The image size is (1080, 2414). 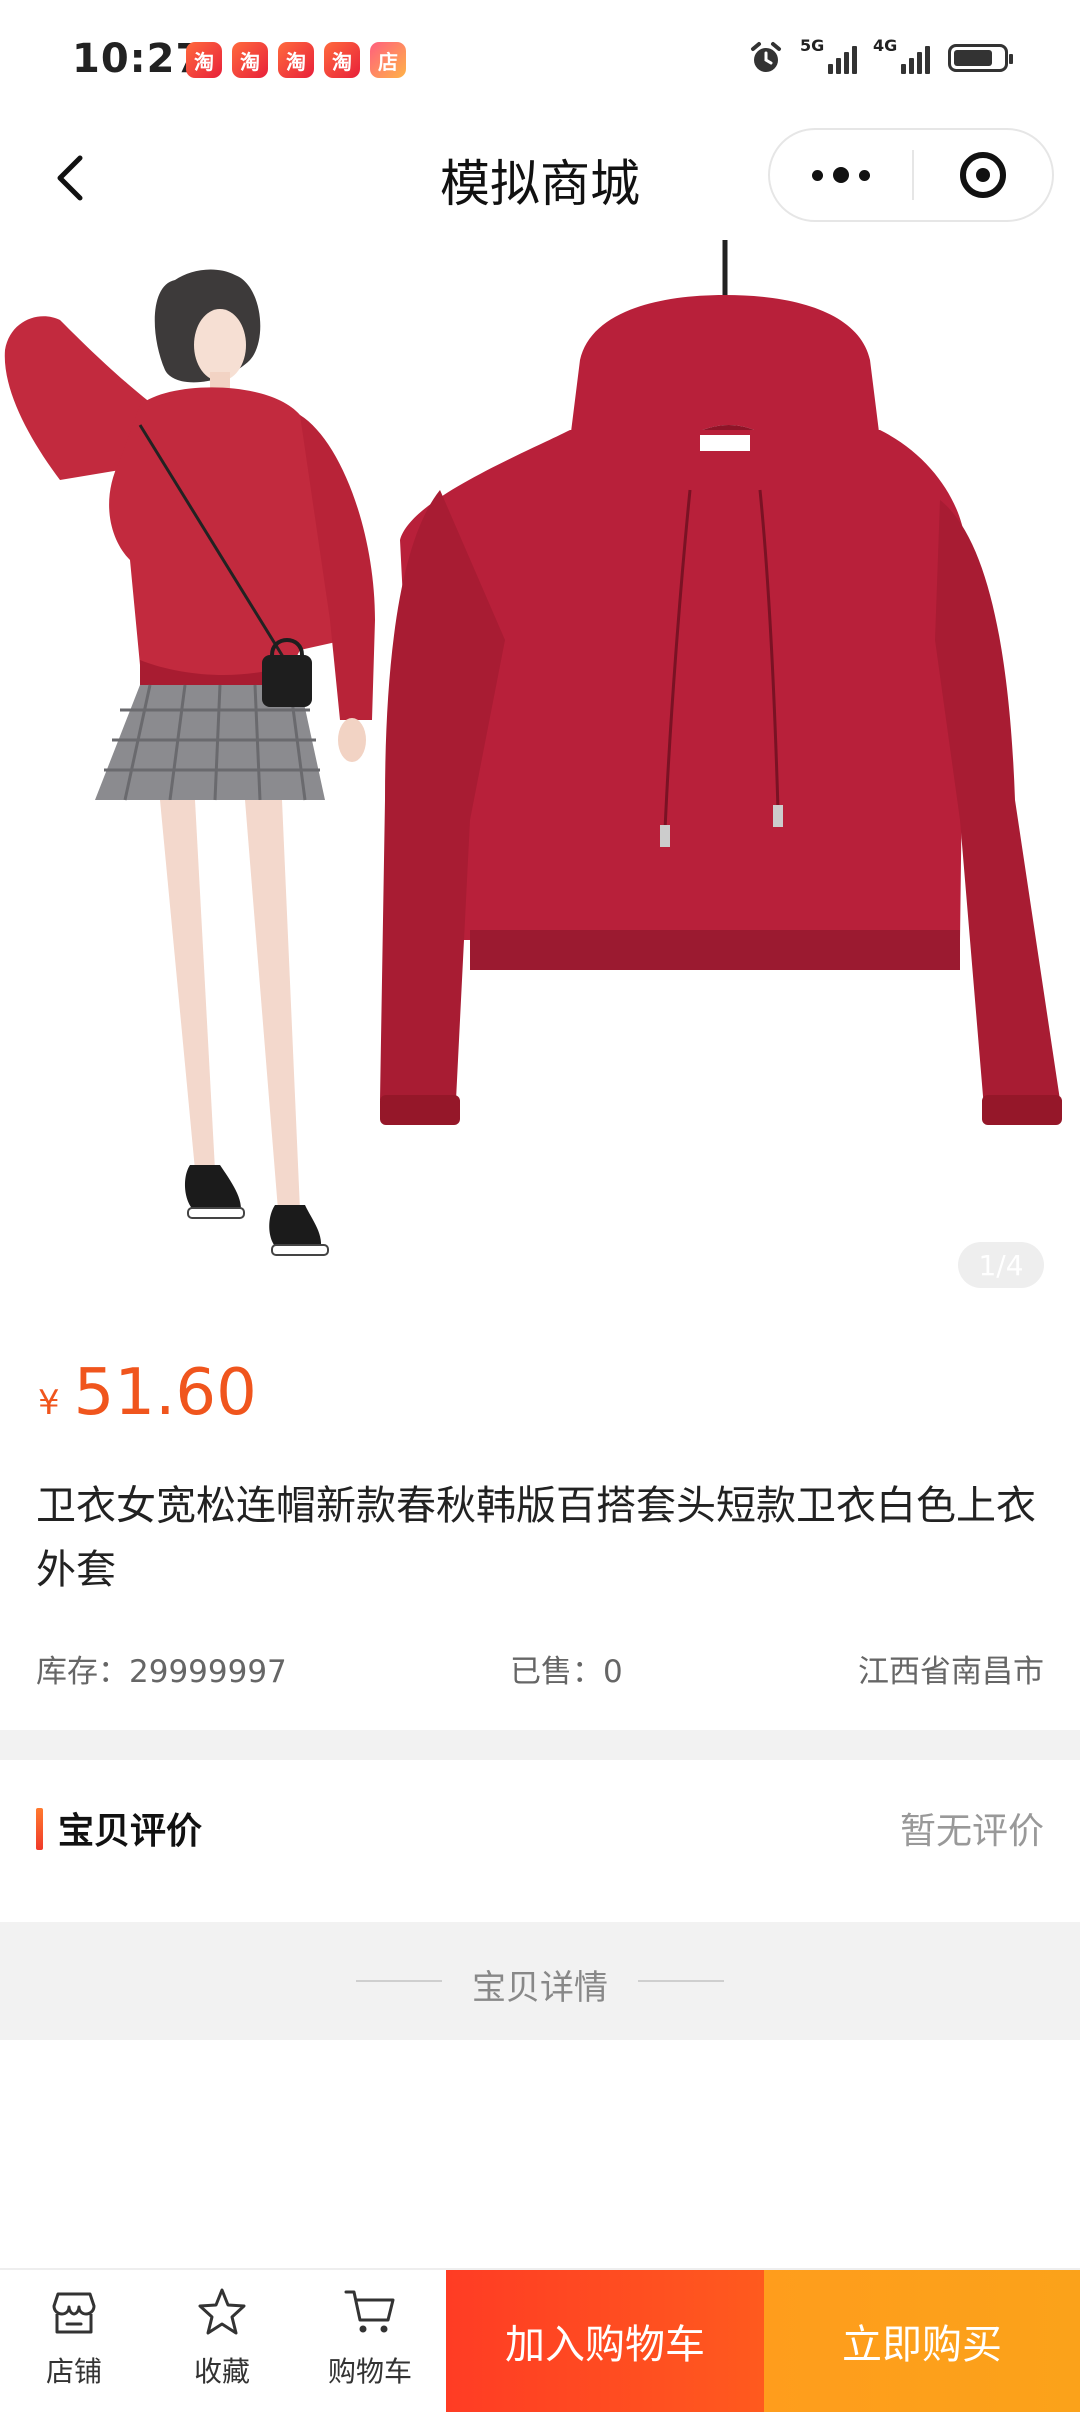 I want to click on shop-label: 店铺, so click(x=73, y=2371).